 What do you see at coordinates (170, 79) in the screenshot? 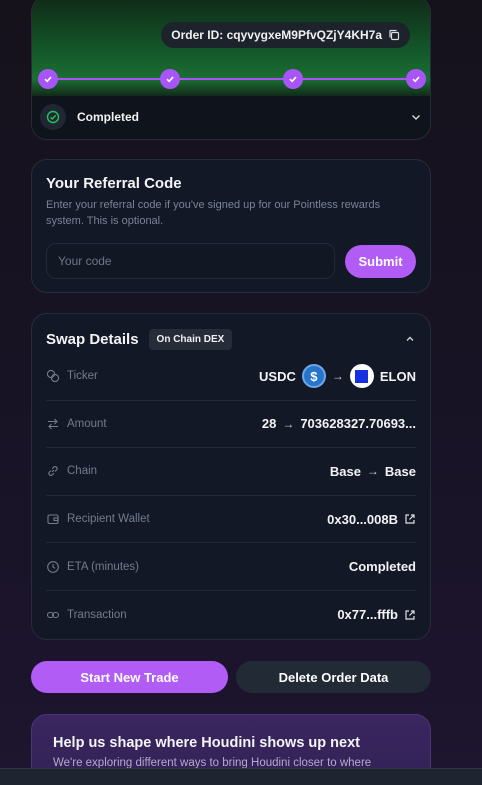
I see `step-2-check-icon` at bounding box center [170, 79].